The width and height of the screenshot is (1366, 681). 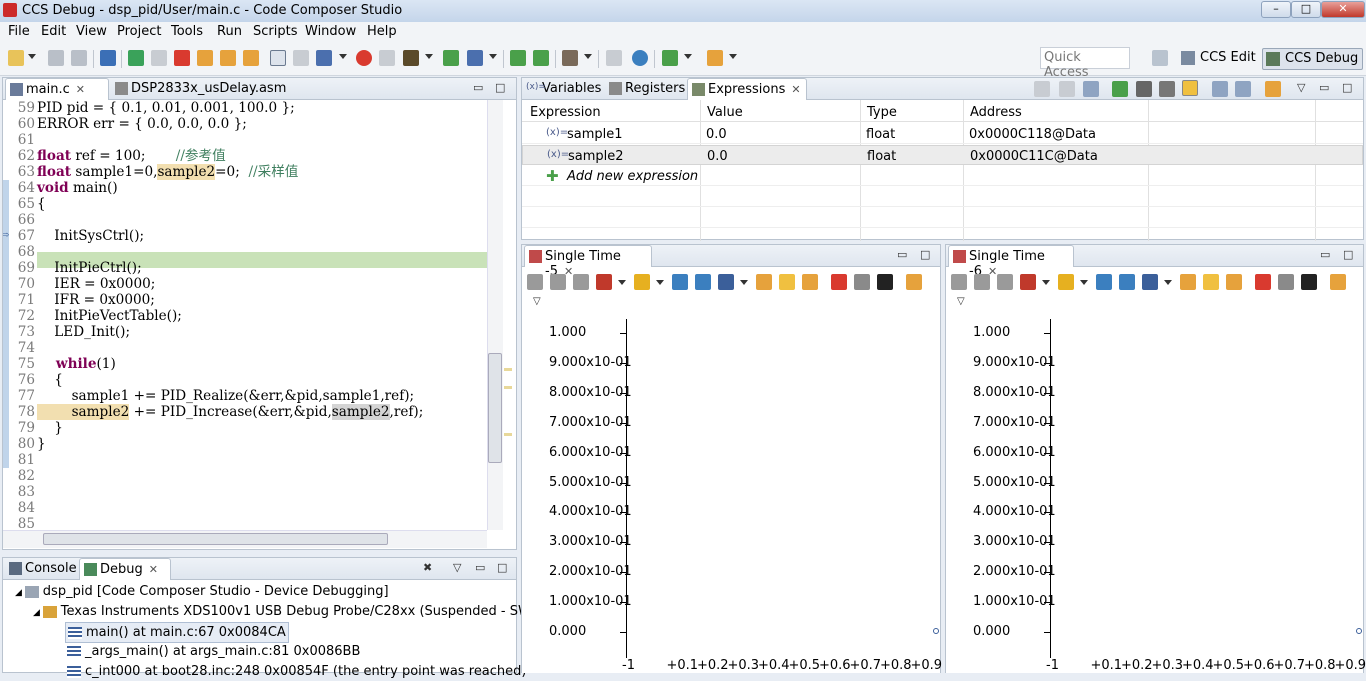 What do you see at coordinates (245, 380) in the screenshot?
I see `code-line: 76 {` at bounding box center [245, 380].